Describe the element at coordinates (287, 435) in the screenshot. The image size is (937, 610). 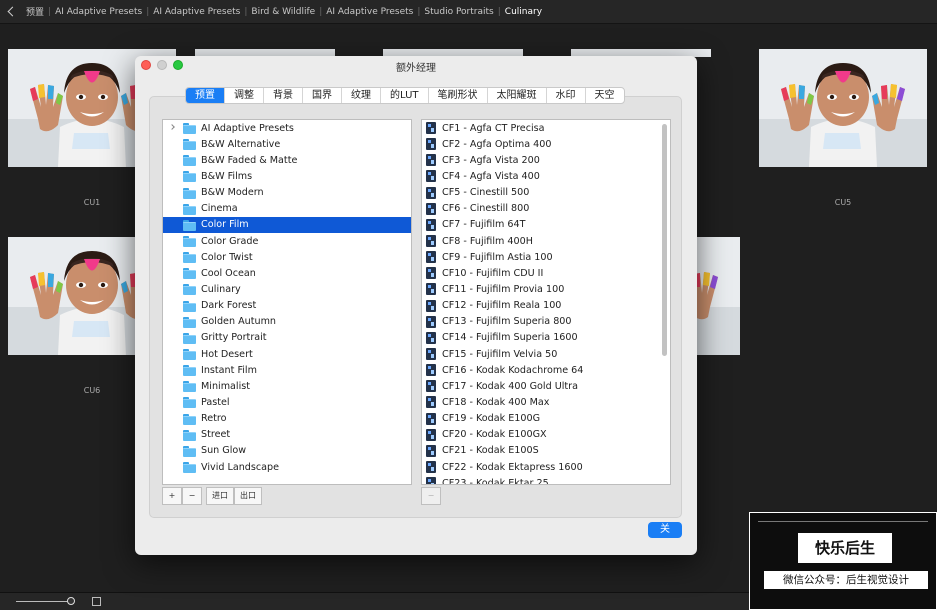
I see `category-item: Street` at that location.